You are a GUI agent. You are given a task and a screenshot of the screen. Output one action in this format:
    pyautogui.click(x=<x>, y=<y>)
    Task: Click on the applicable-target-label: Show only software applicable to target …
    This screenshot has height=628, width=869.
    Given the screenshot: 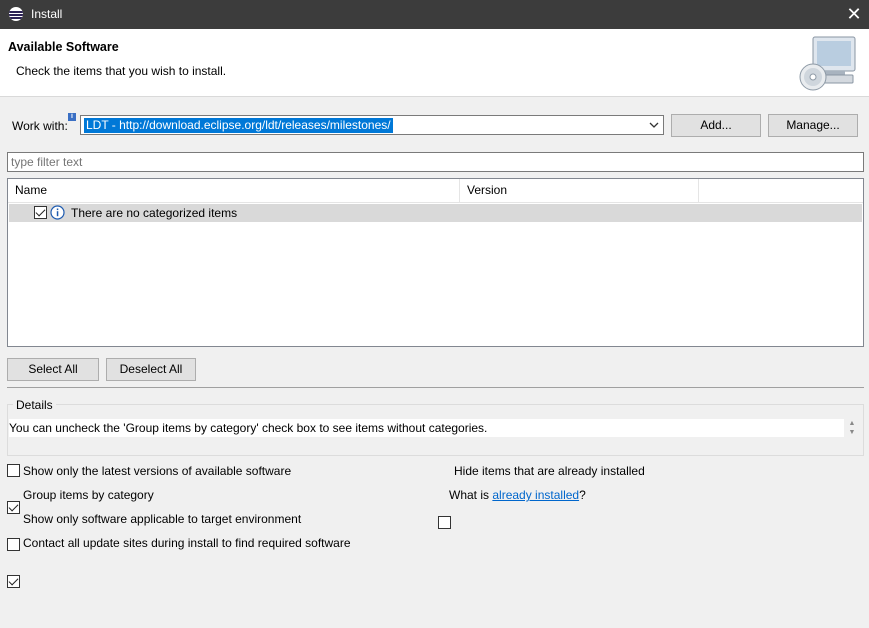 What is the action you would take?
    pyautogui.click(x=162, y=519)
    